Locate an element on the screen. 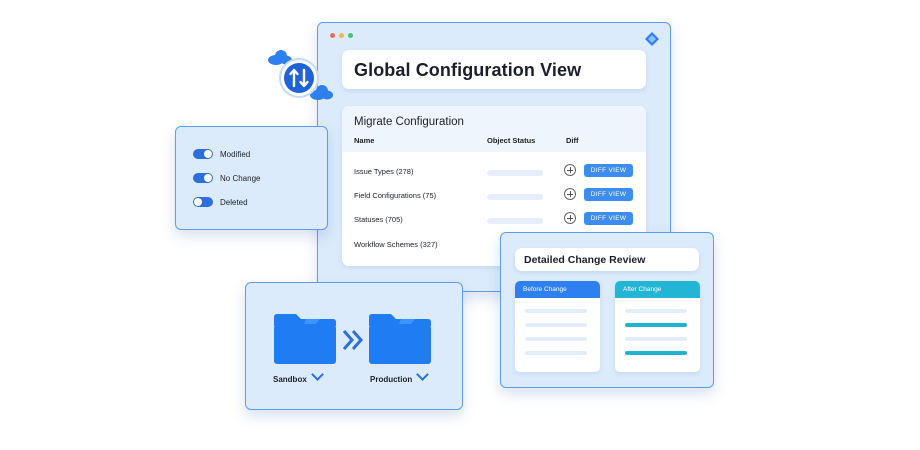 This screenshot has height=450, width=920. toggle-no-change: No Change is located at coordinates (226, 178).